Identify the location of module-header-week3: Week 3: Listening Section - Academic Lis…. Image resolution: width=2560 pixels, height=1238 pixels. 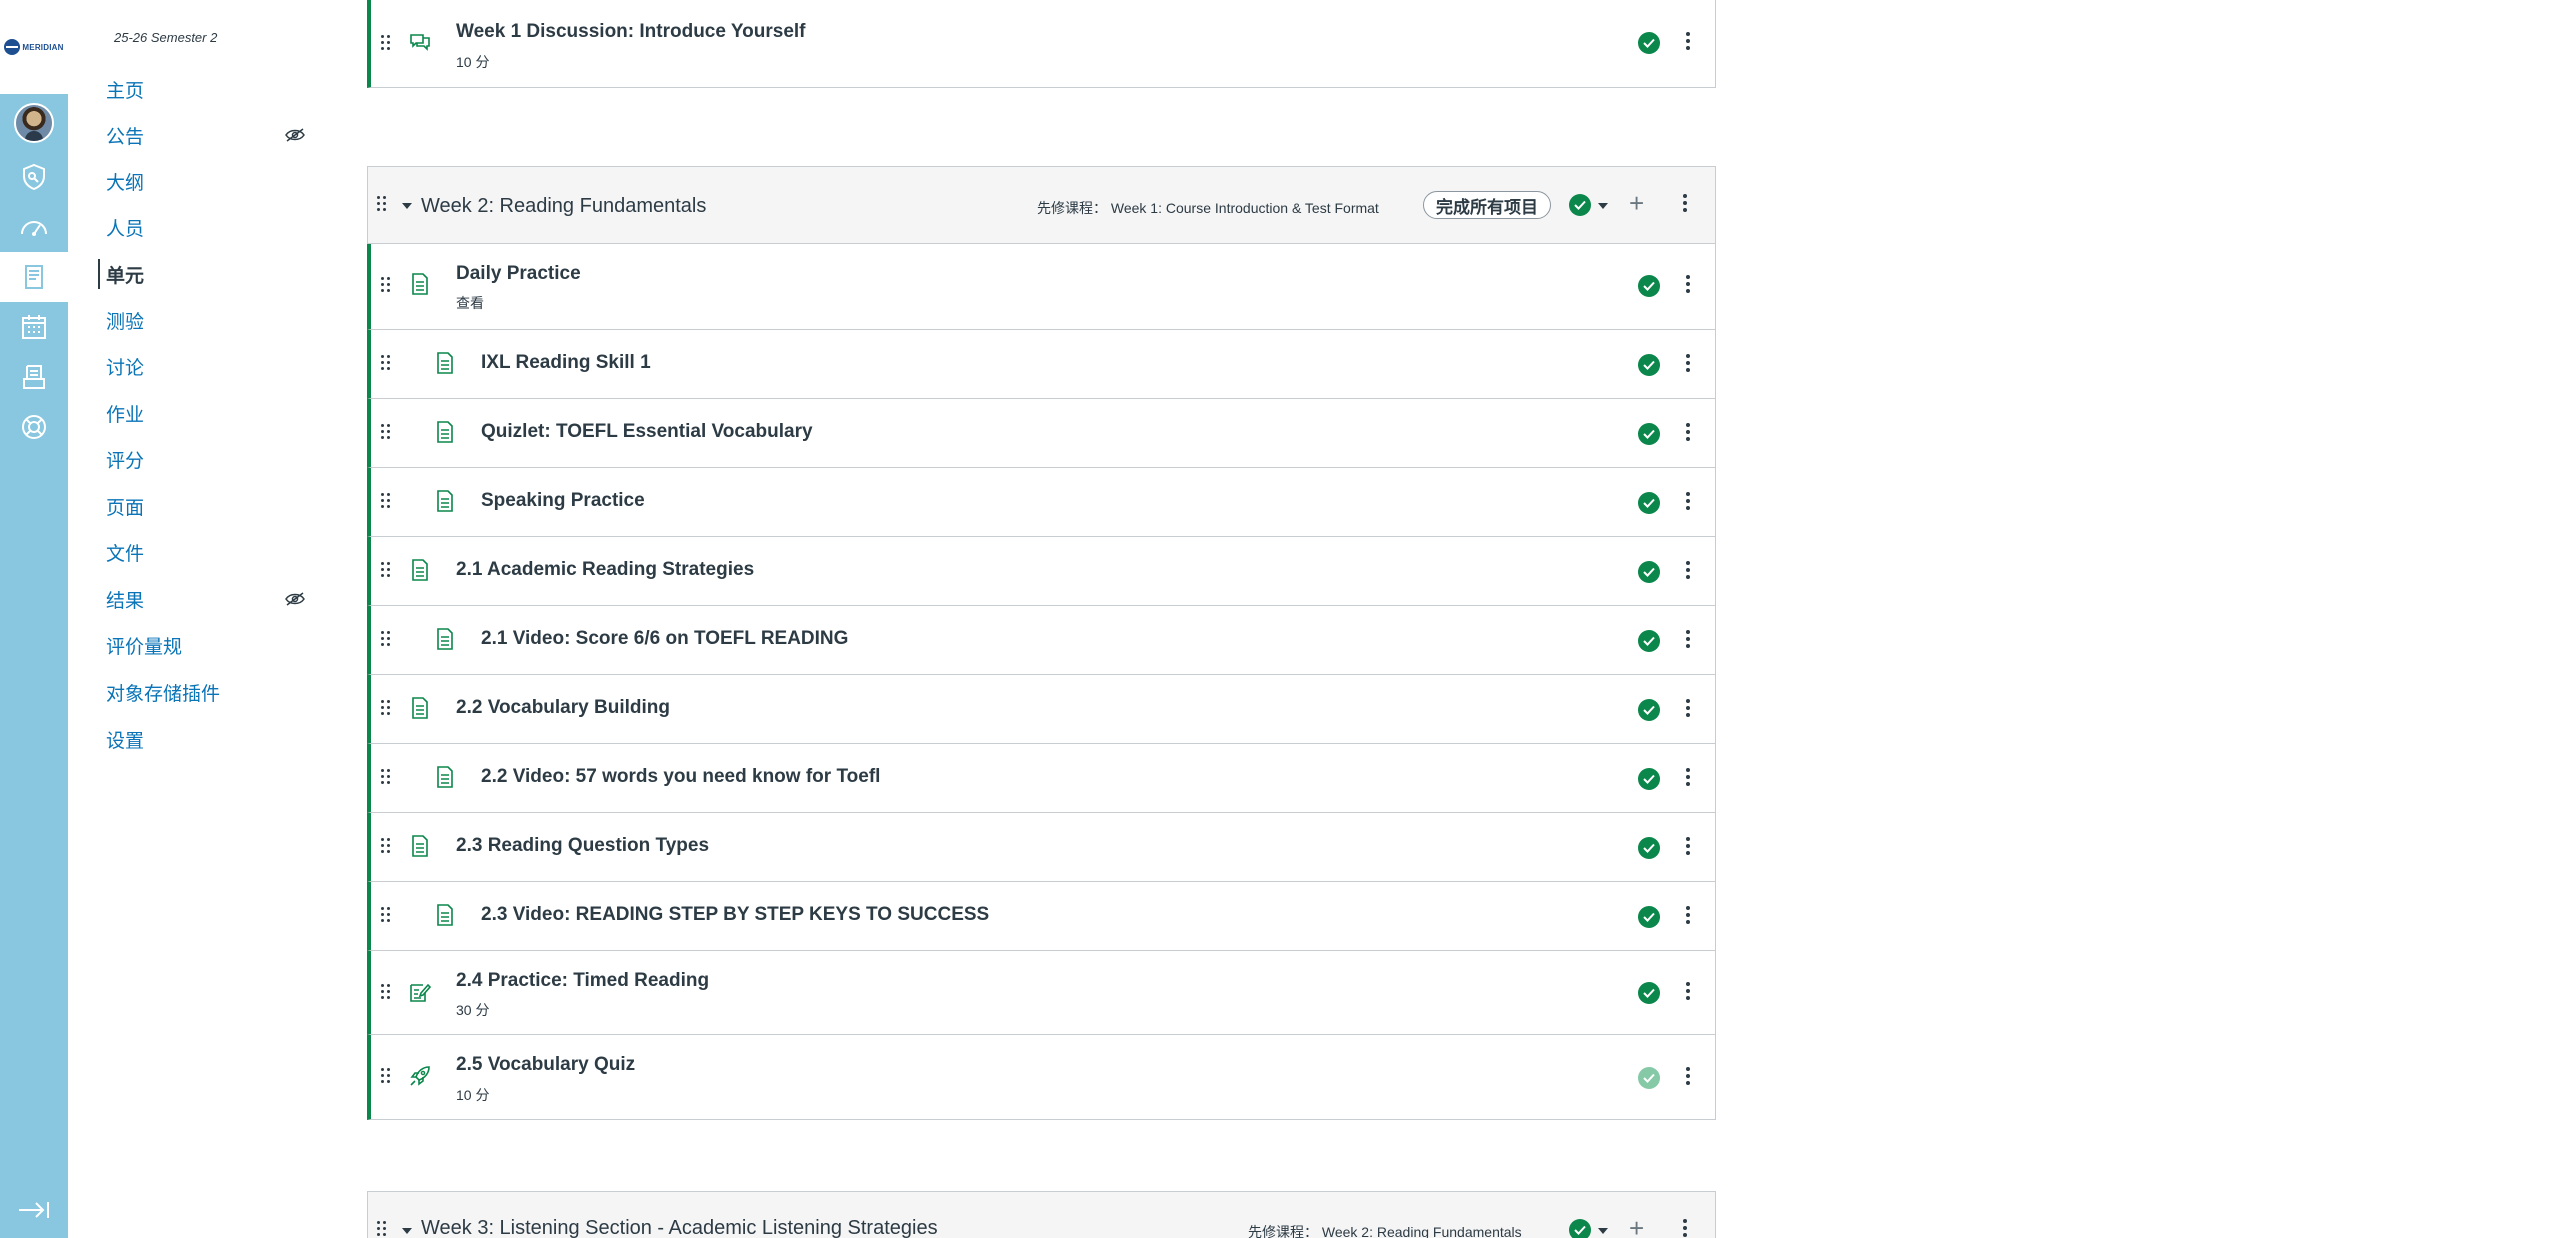
(1041, 1214).